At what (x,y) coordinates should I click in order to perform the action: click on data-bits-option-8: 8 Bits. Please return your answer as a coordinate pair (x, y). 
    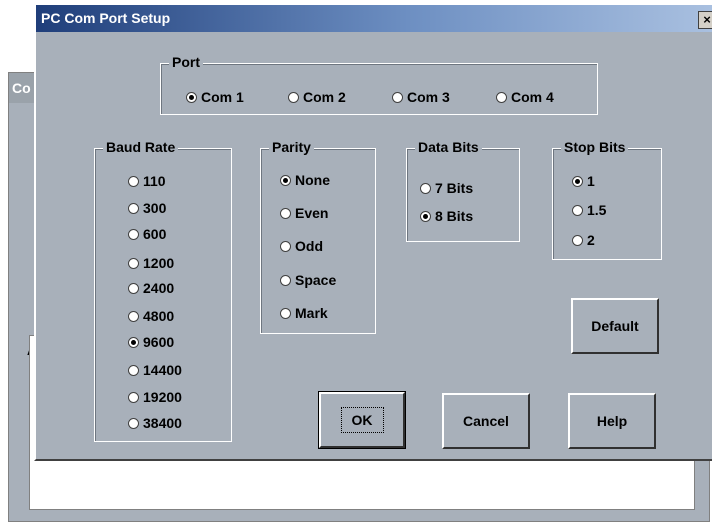
    Looking at the image, I should click on (446, 216).